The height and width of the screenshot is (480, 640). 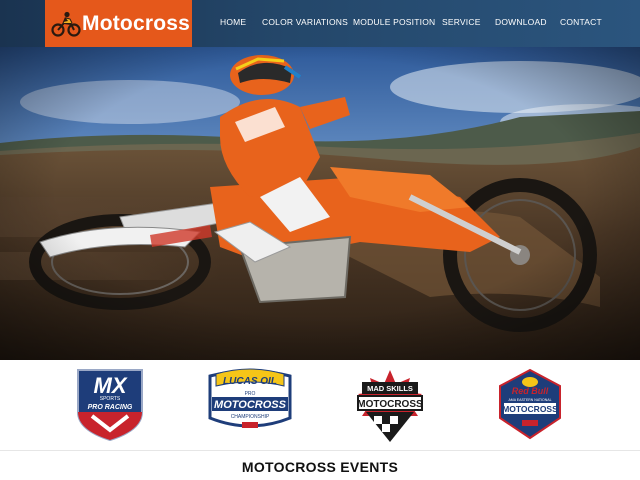 What do you see at coordinates (250, 381) in the screenshot?
I see `sponsor-lucas-line1: LUCAS OIL` at bounding box center [250, 381].